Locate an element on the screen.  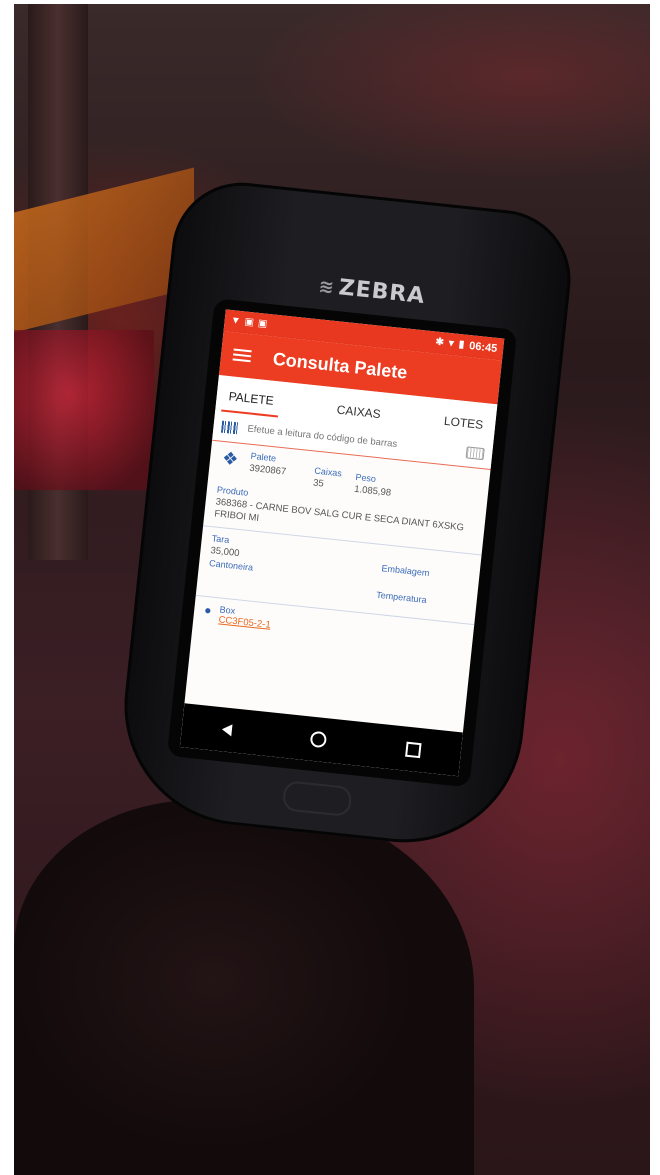
battery-icon: ▮ is located at coordinates (461, 344).